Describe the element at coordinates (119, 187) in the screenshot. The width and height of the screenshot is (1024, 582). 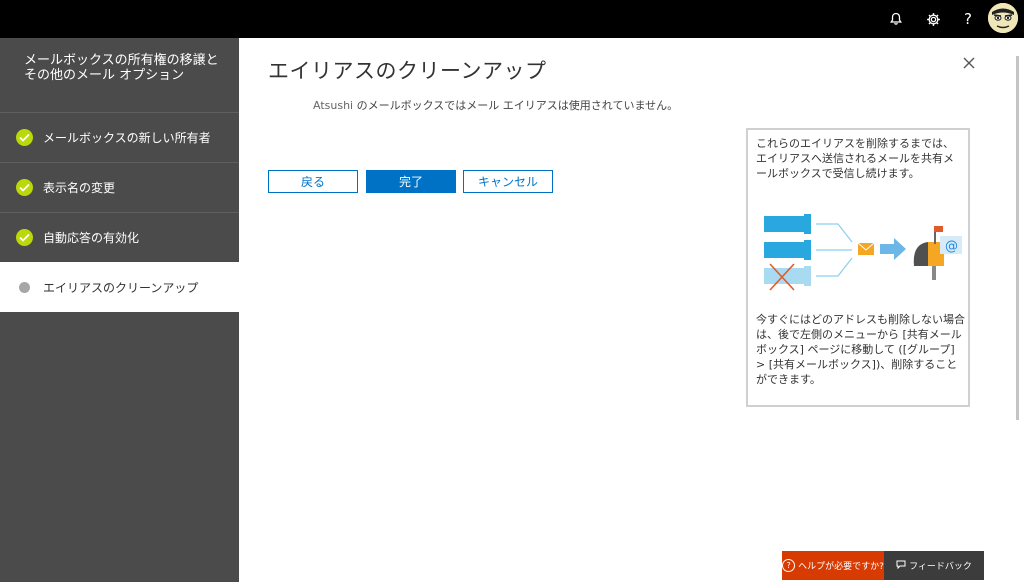
I see `sidebar-item-display-name: 表示名の変更` at that location.